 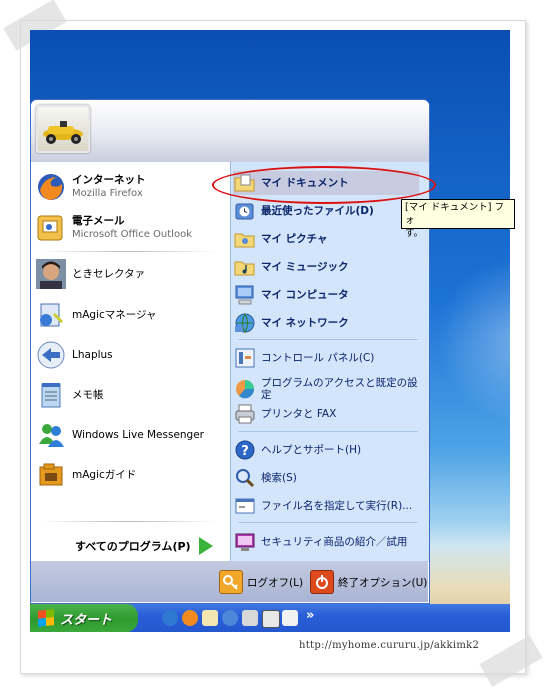 I want to click on notepad-icon, so click(x=51, y=395).